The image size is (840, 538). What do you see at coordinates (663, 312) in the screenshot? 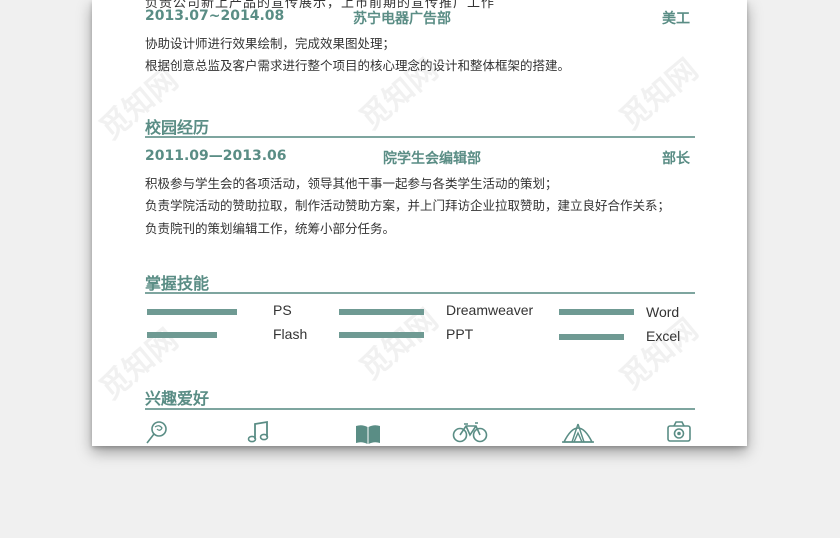
I see `skill-label-word: Word` at bounding box center [663, 312].